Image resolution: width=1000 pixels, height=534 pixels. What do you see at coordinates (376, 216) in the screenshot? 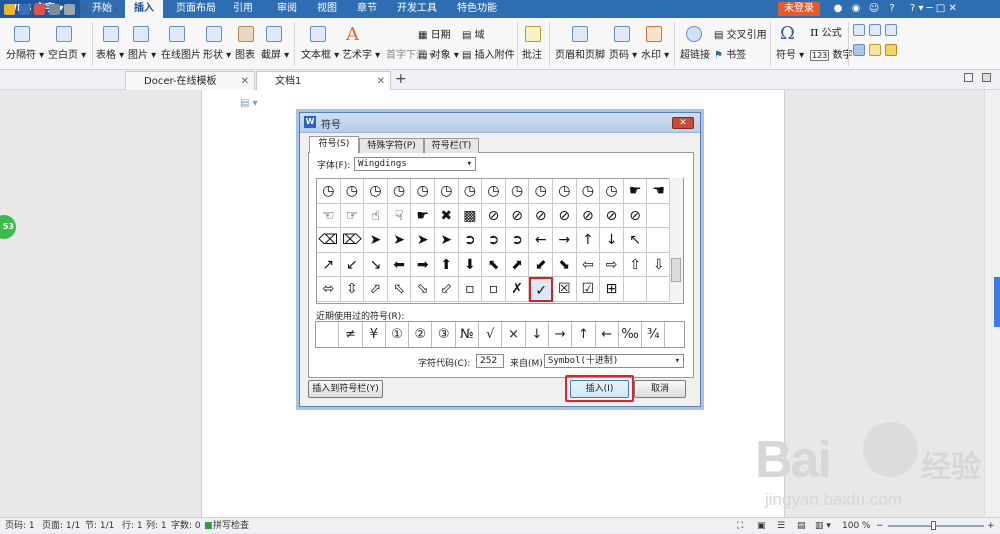
I see `symbol-cell: ☝` at bounding box center [376, 216].